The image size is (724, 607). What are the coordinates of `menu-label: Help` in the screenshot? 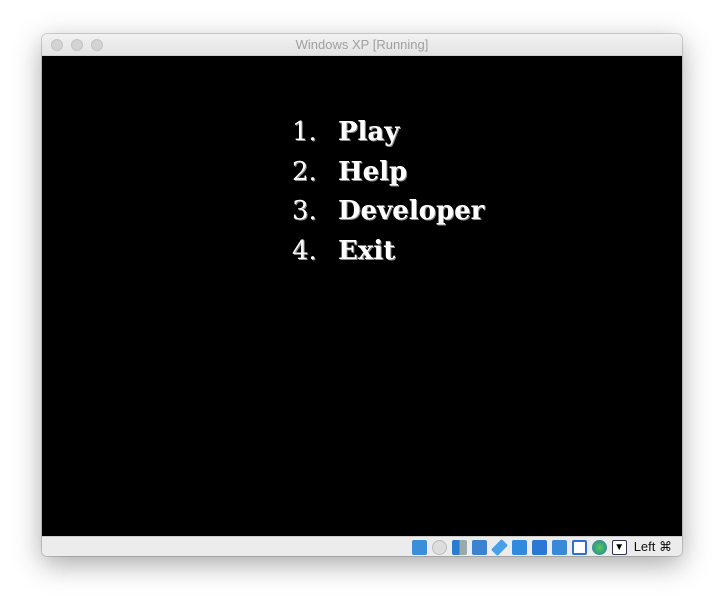 It's located at (373, 171).